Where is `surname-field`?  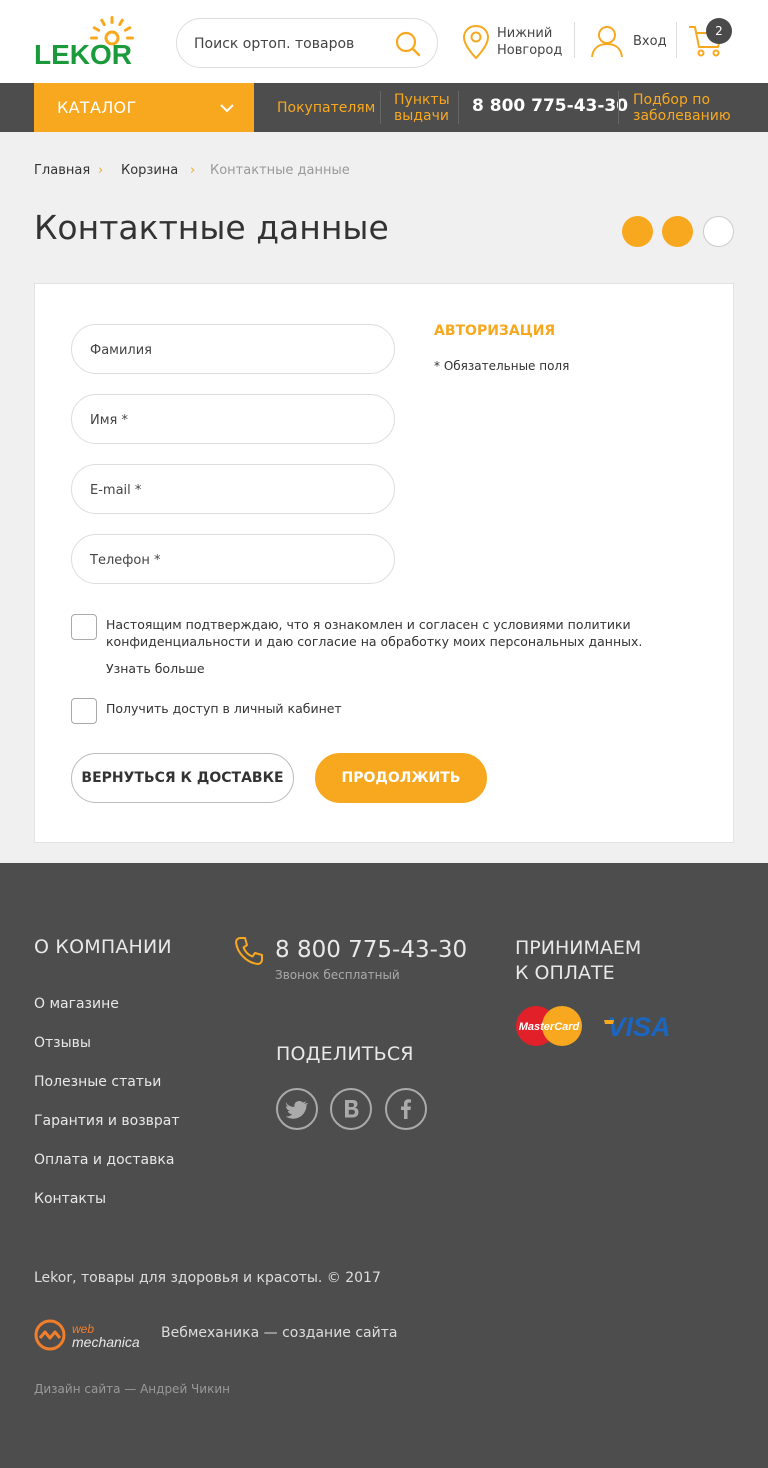 surname-field is located at coordinates (233, 349).